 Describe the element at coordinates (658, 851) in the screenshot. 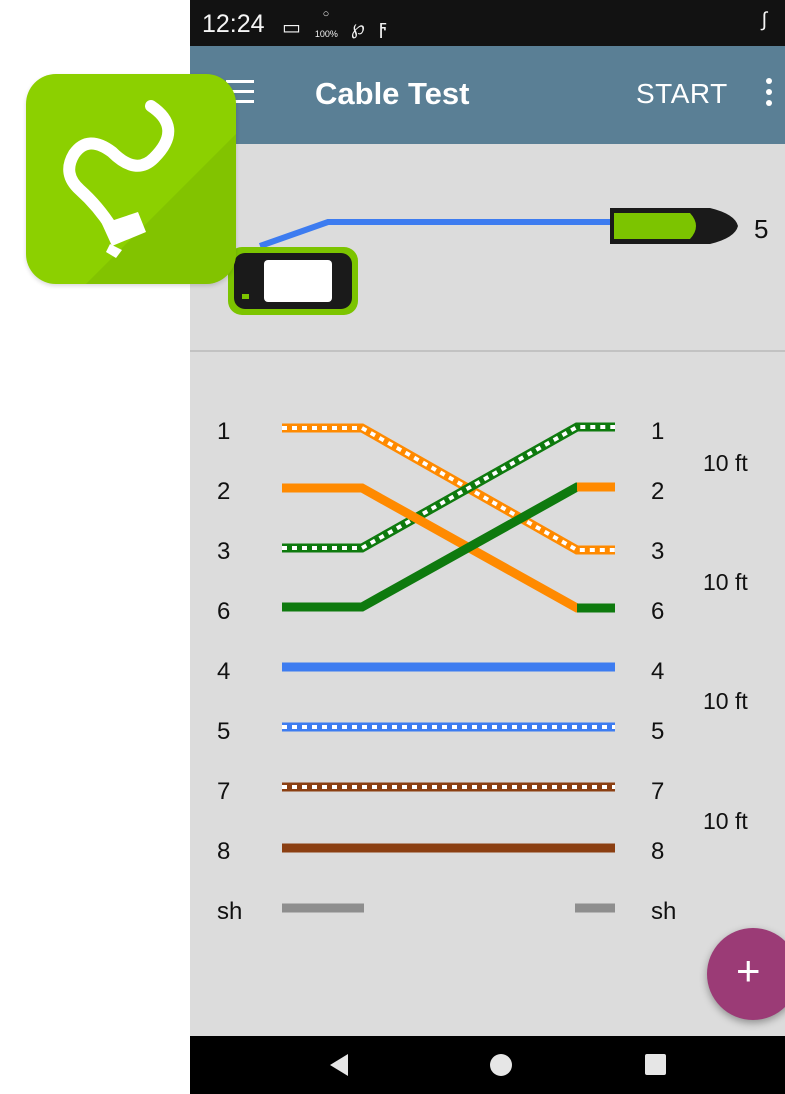

I see `right-pin-label: 8` at that location.